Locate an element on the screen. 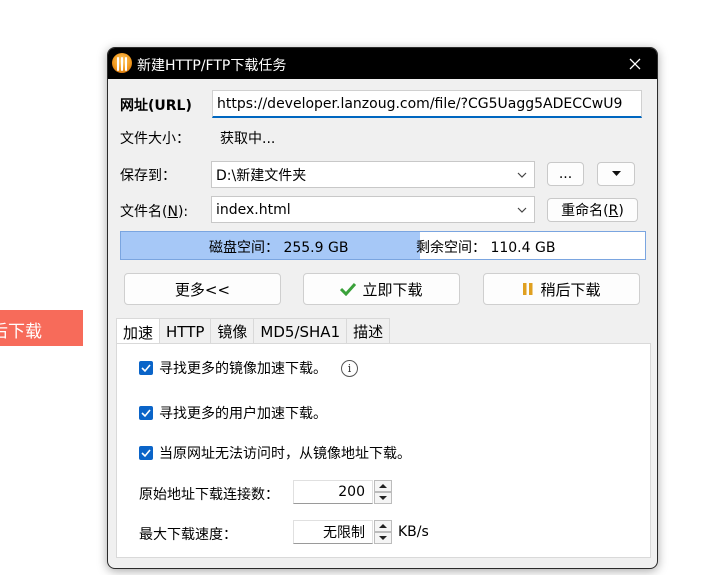 This screenshot has width=710, height=575. rename-button-label: 重命名(R) is located at coordinates (592, 211).